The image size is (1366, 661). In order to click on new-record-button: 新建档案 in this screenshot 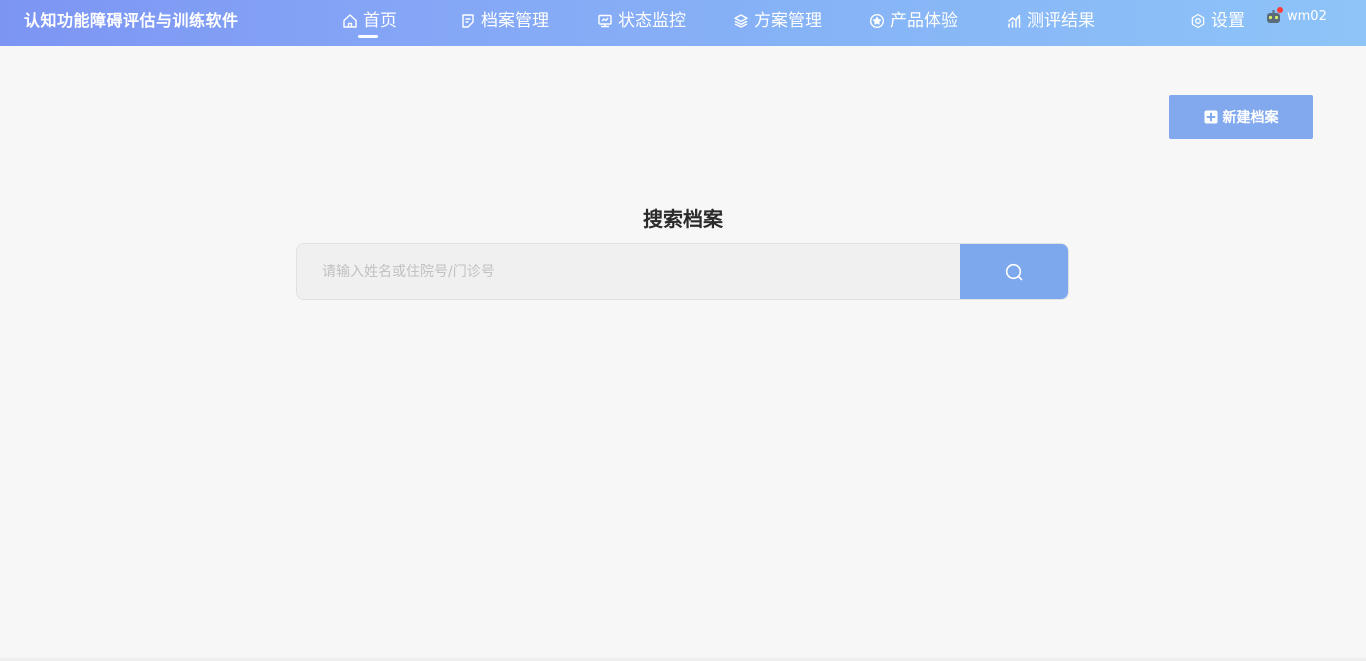, I will do `click(1241, 117)`.